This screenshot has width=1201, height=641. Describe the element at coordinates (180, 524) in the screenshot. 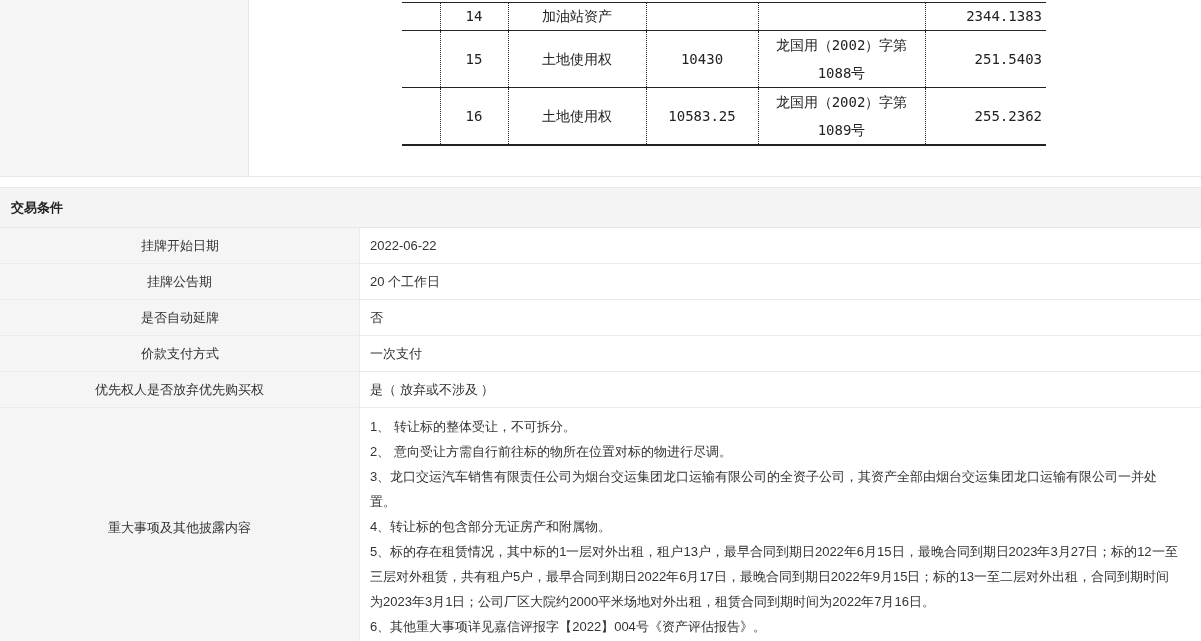

I see `label-cell: 重大事项及其他披露内容` at that location.